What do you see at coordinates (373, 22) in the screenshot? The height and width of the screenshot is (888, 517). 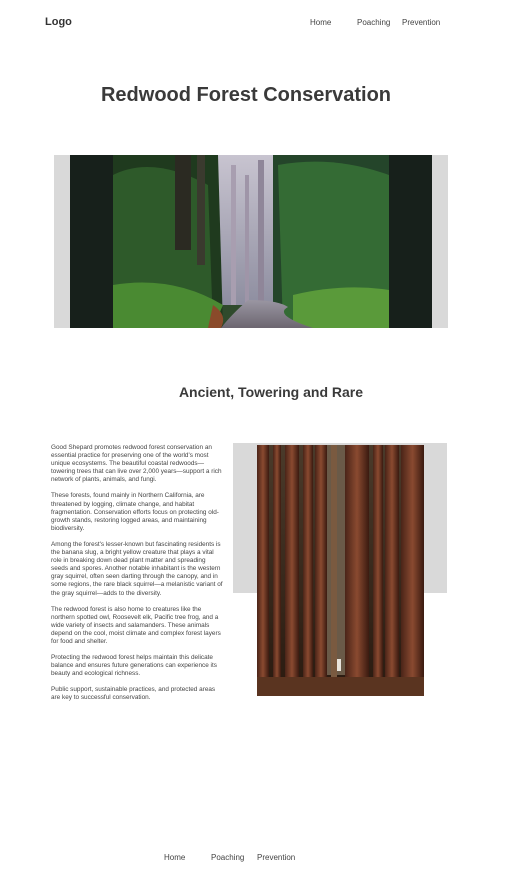 I see `nav-poaching-link: Poaching` at bounding box center [373, 22].